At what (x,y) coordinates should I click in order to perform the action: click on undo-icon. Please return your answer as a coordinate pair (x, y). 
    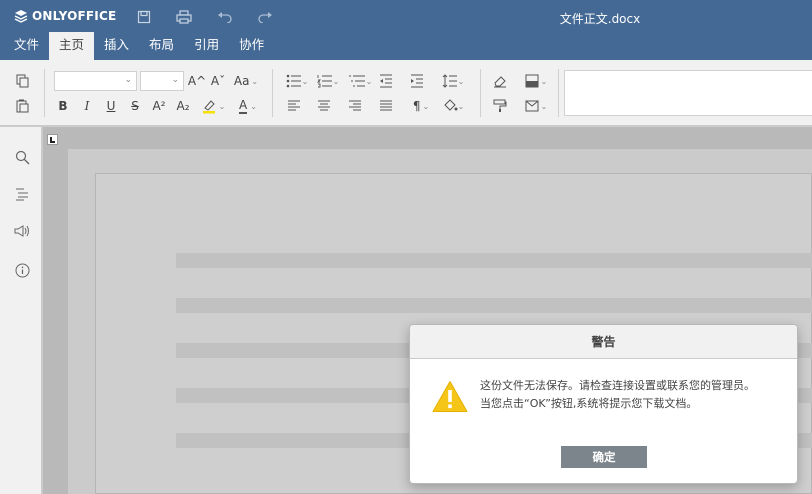
    Looking at the image, I should click on (225, 17).